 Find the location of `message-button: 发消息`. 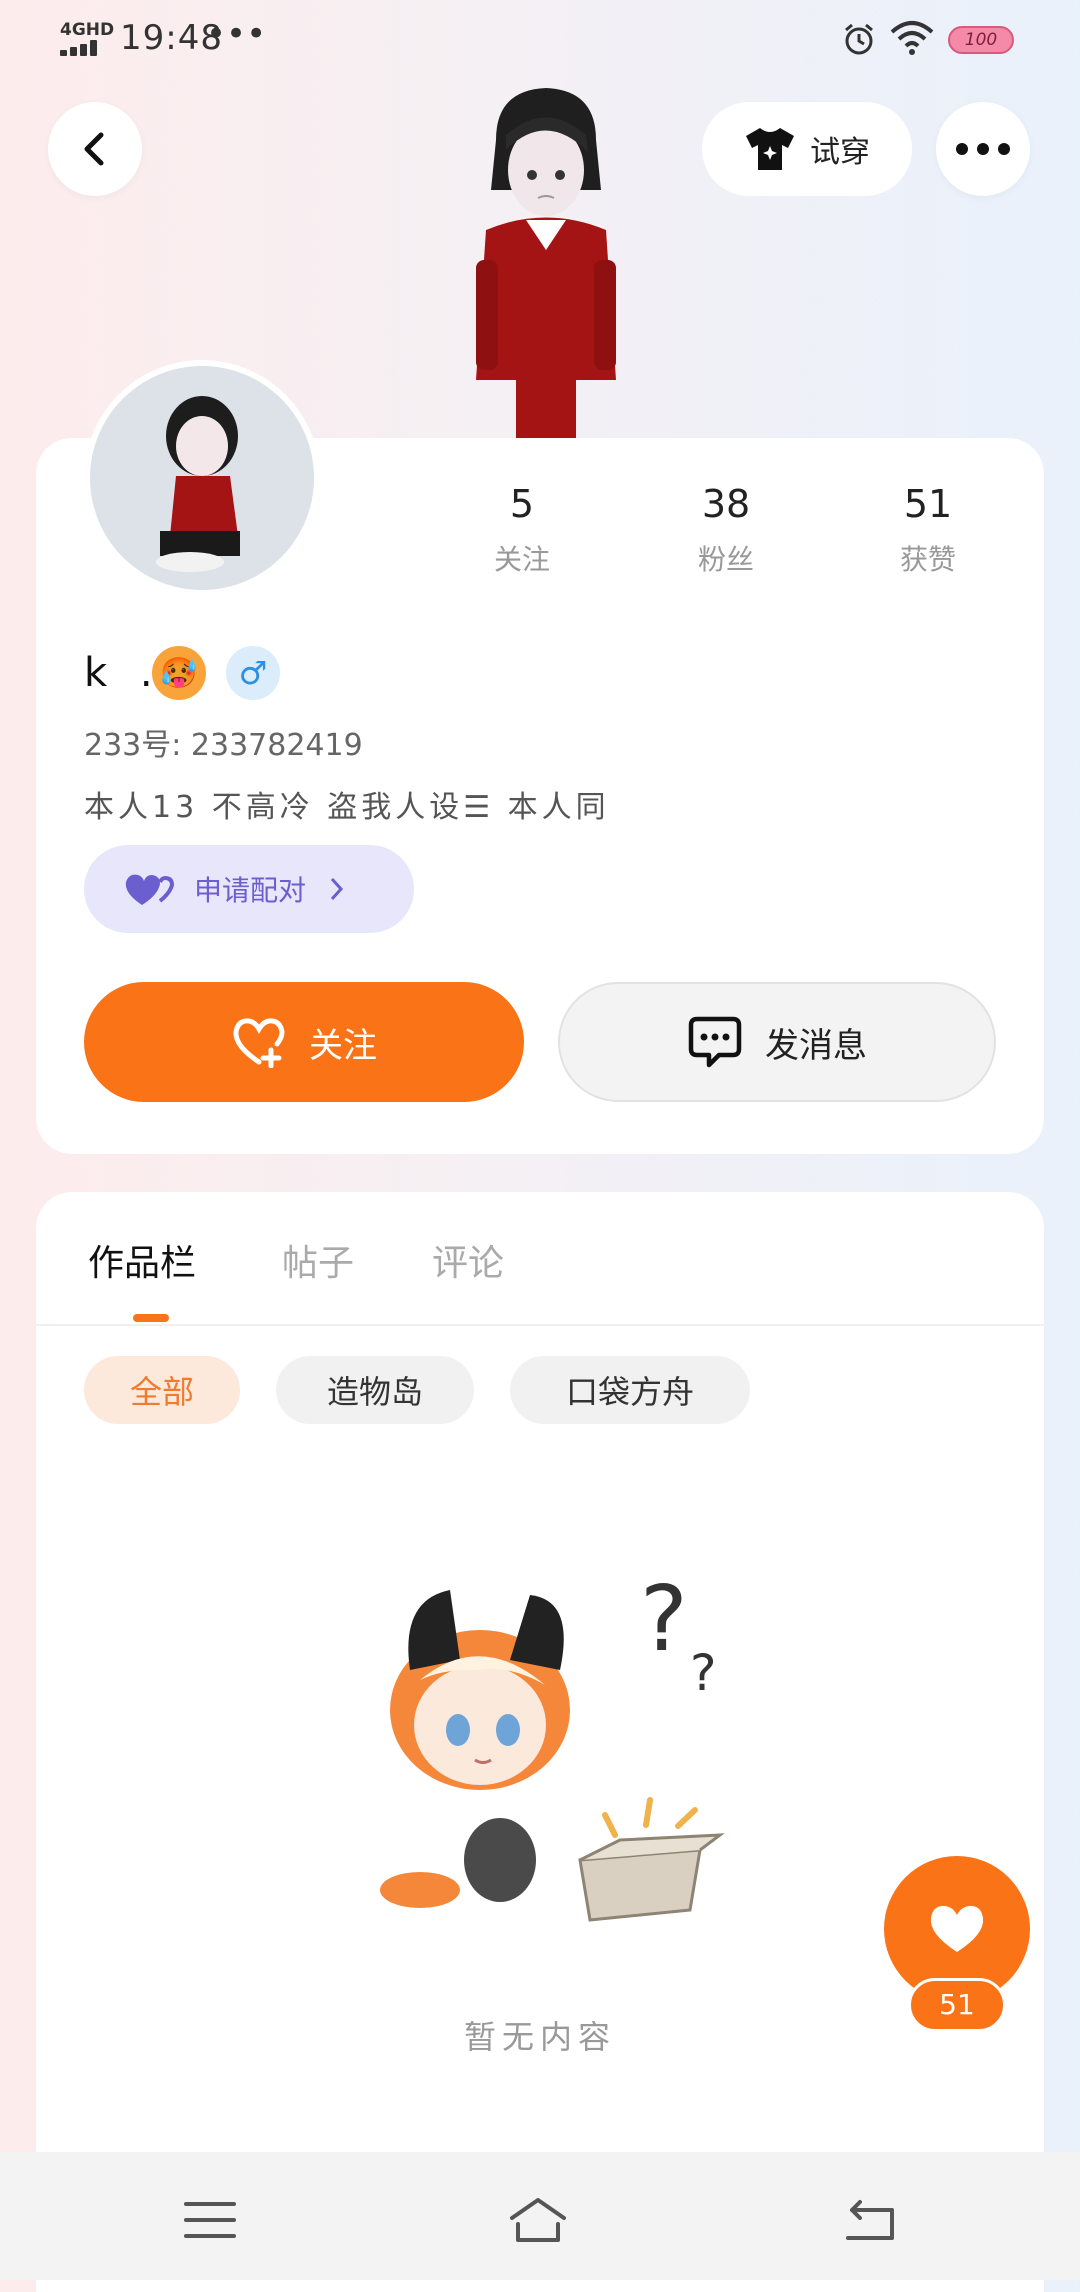

message-button: 发消息 is located at coordinates (777, 1042).